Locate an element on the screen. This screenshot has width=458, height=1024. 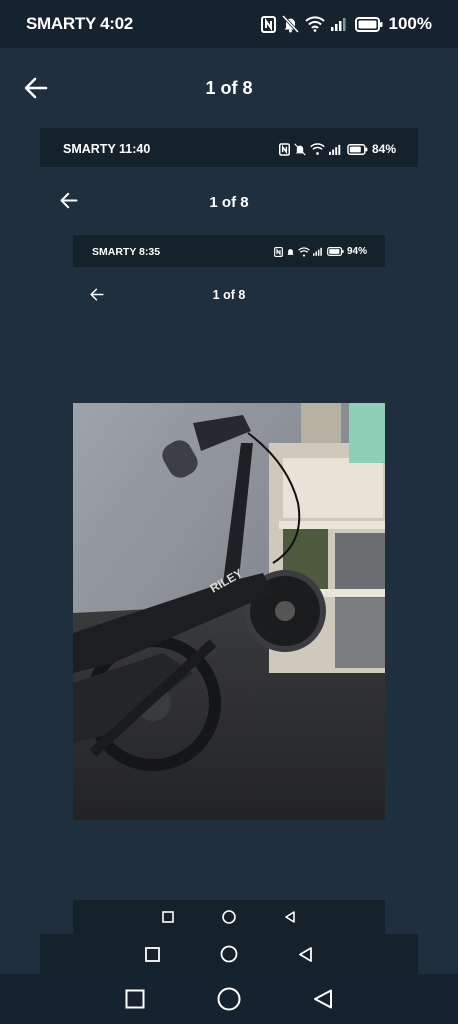
system-nav-bar is located at coordinates (229, 999).